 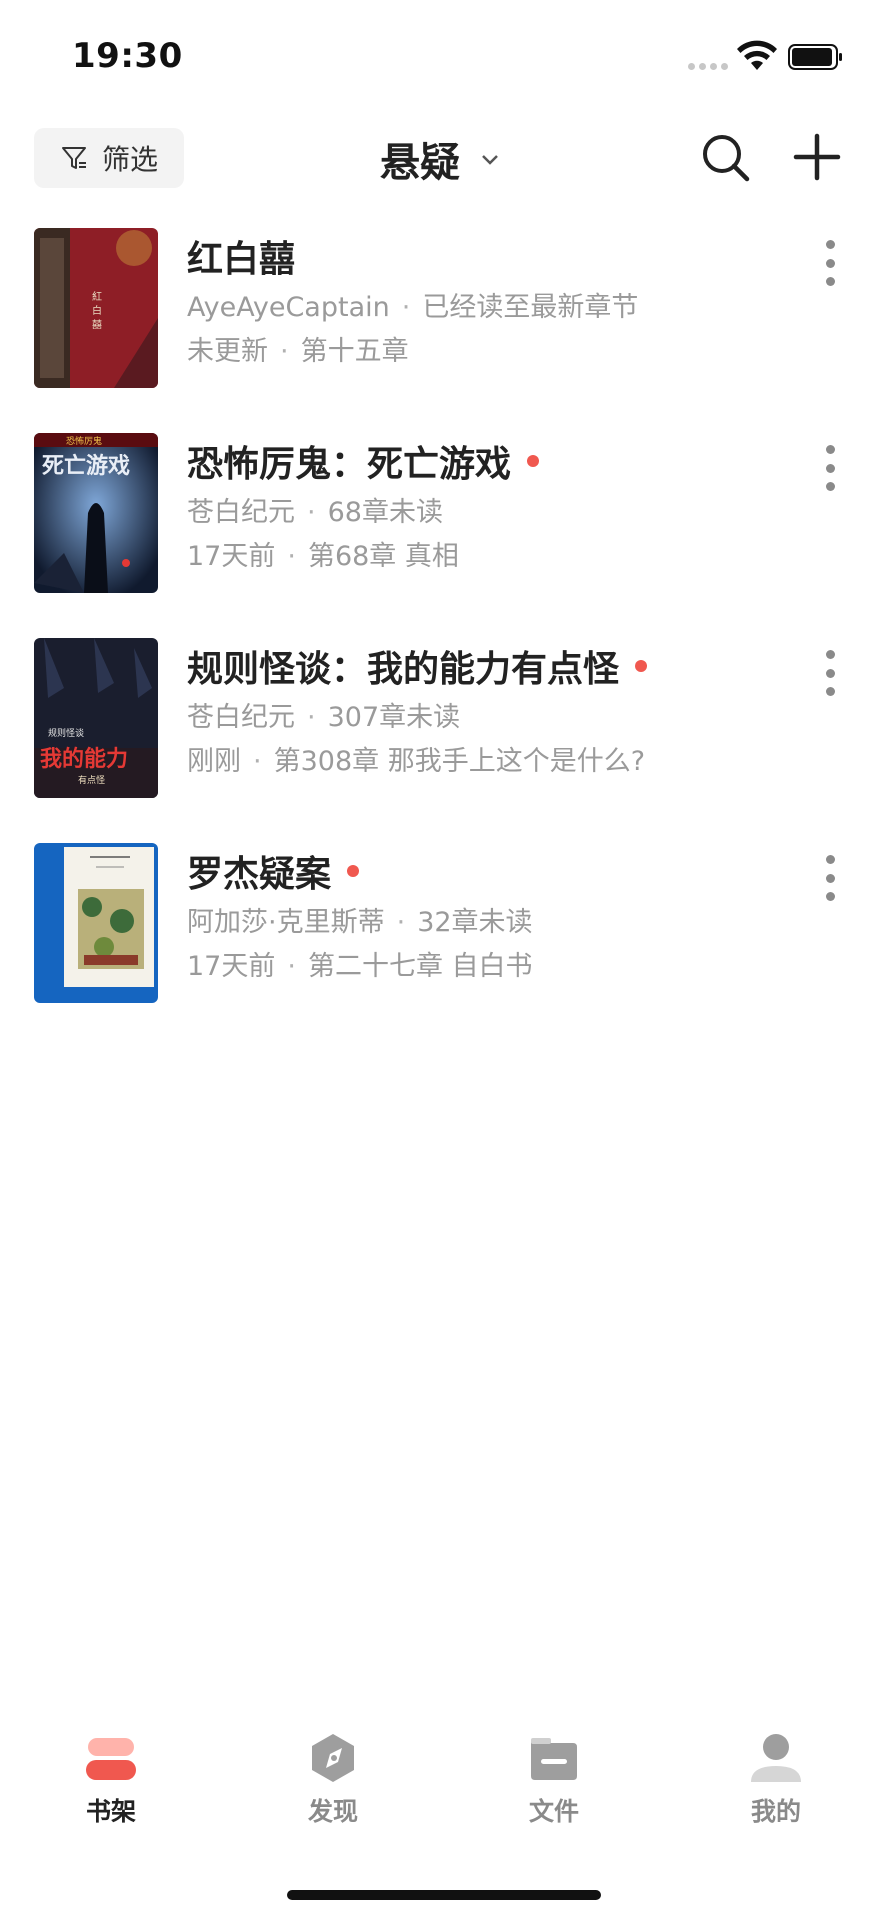 What do you see at coordinates (385, 512) in the screenshot?
I see `book-read-status: 68章未读` at bounding box center [385, 512].